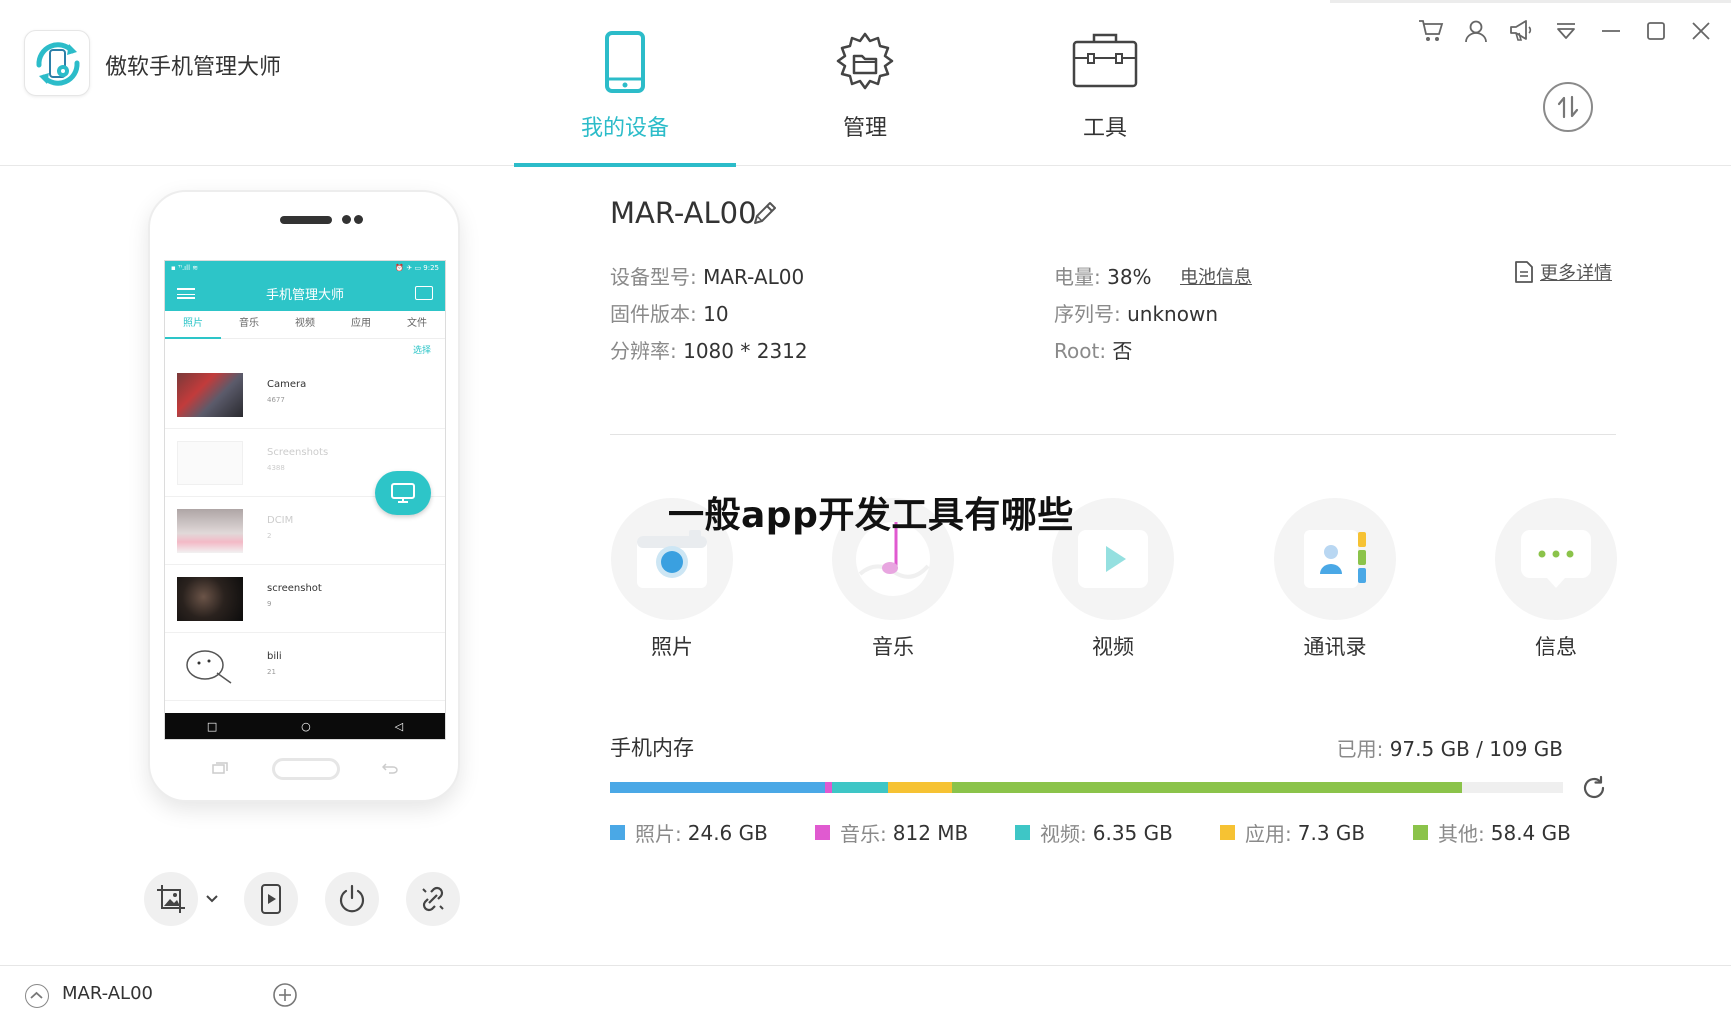 Image resolution: width=1731 pixels, height=1020 pixels. I want to click on video-play-icon, so click(1113, 559).